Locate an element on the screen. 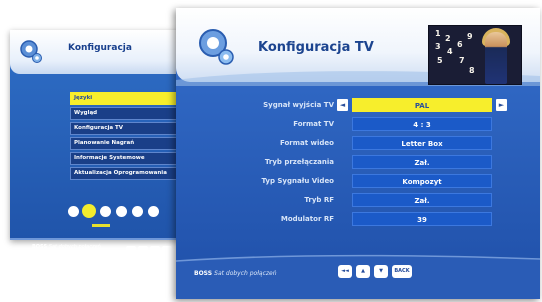 The image size is (542, 302). setting-value-tryb-rf: Zał. is located at coordinates (422, 200).